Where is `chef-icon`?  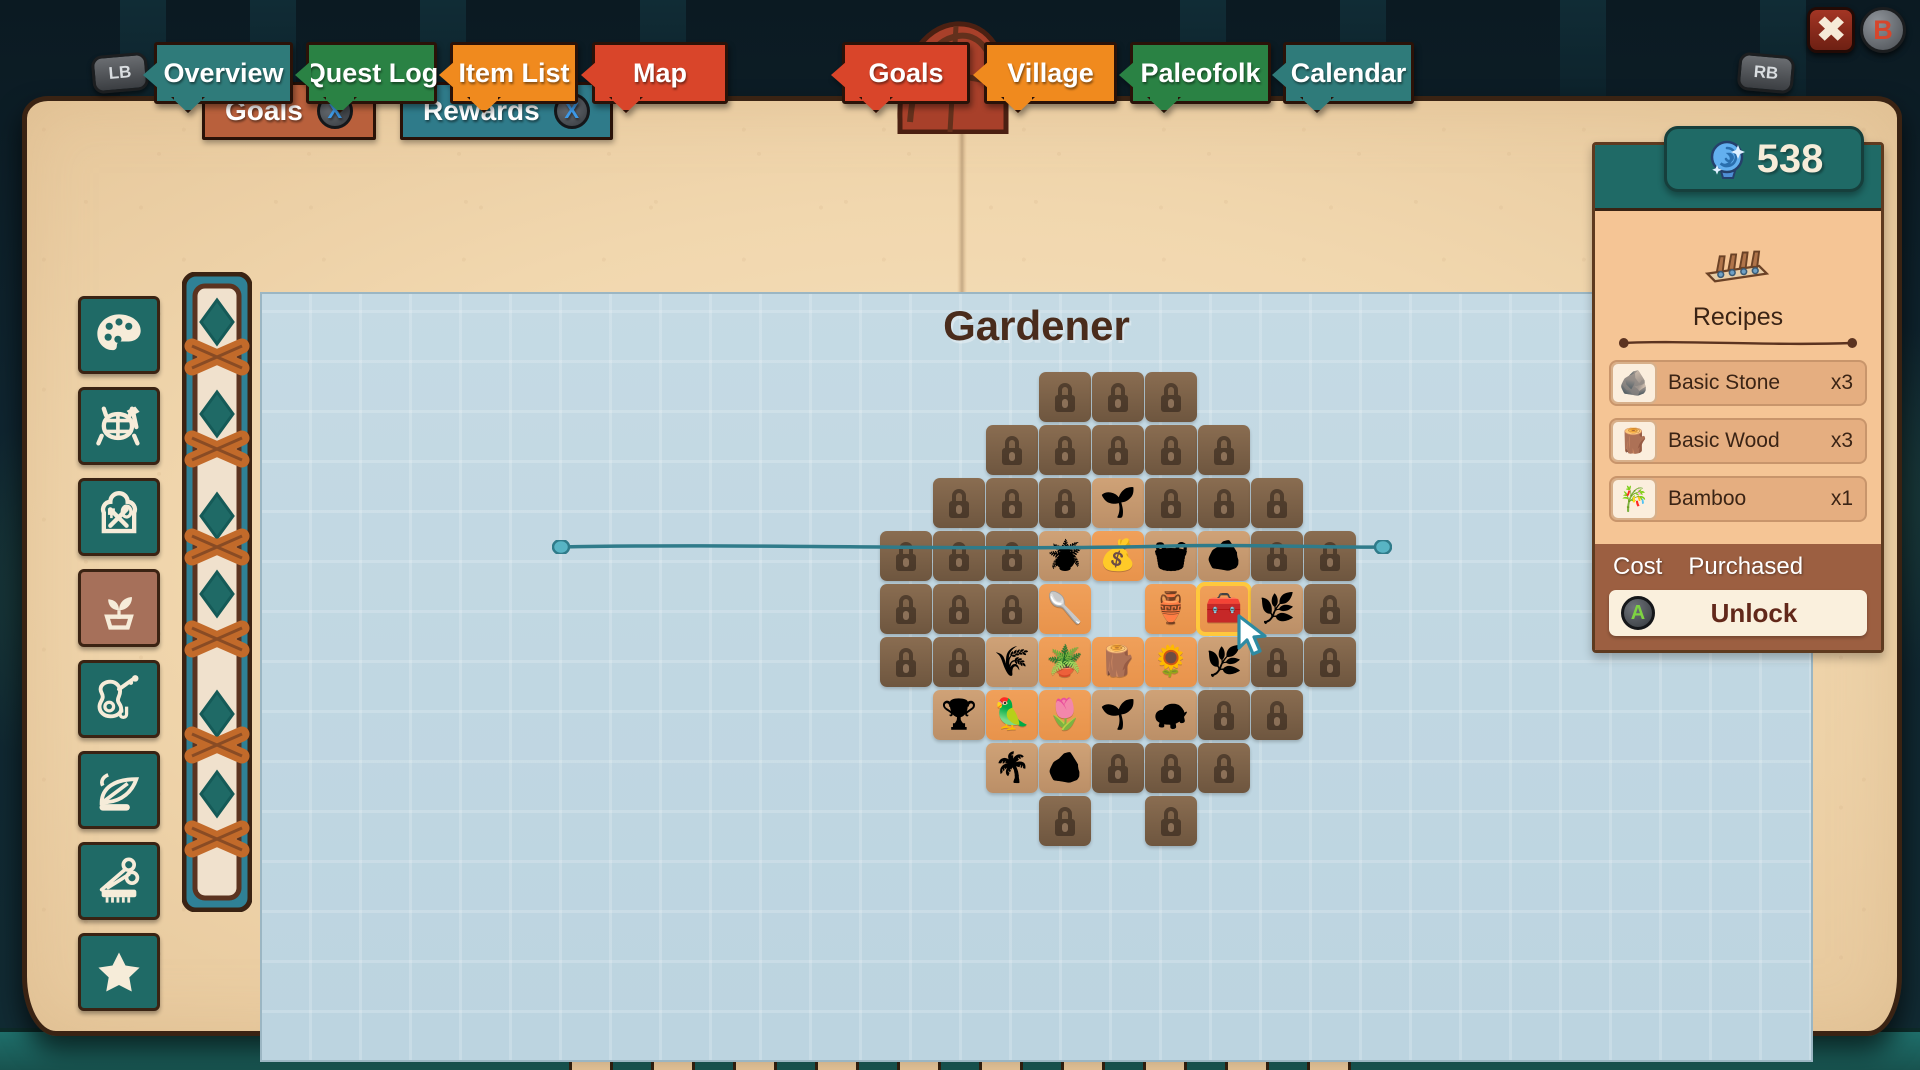 chef-icon is located at coordinates (119, 512).